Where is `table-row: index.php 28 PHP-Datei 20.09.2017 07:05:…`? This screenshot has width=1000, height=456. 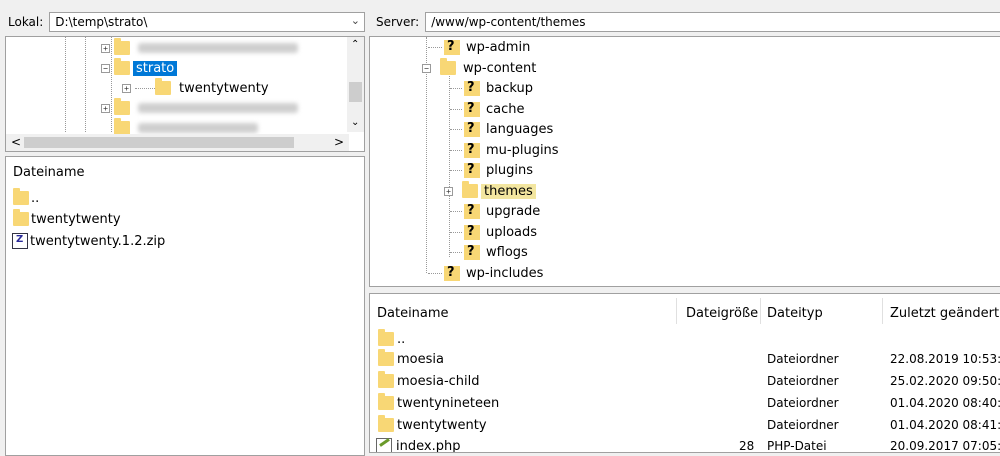
table-row: index.php 28 PHP-Datei 20.09.2017 07:05:… is located at coordinates (688, 444).